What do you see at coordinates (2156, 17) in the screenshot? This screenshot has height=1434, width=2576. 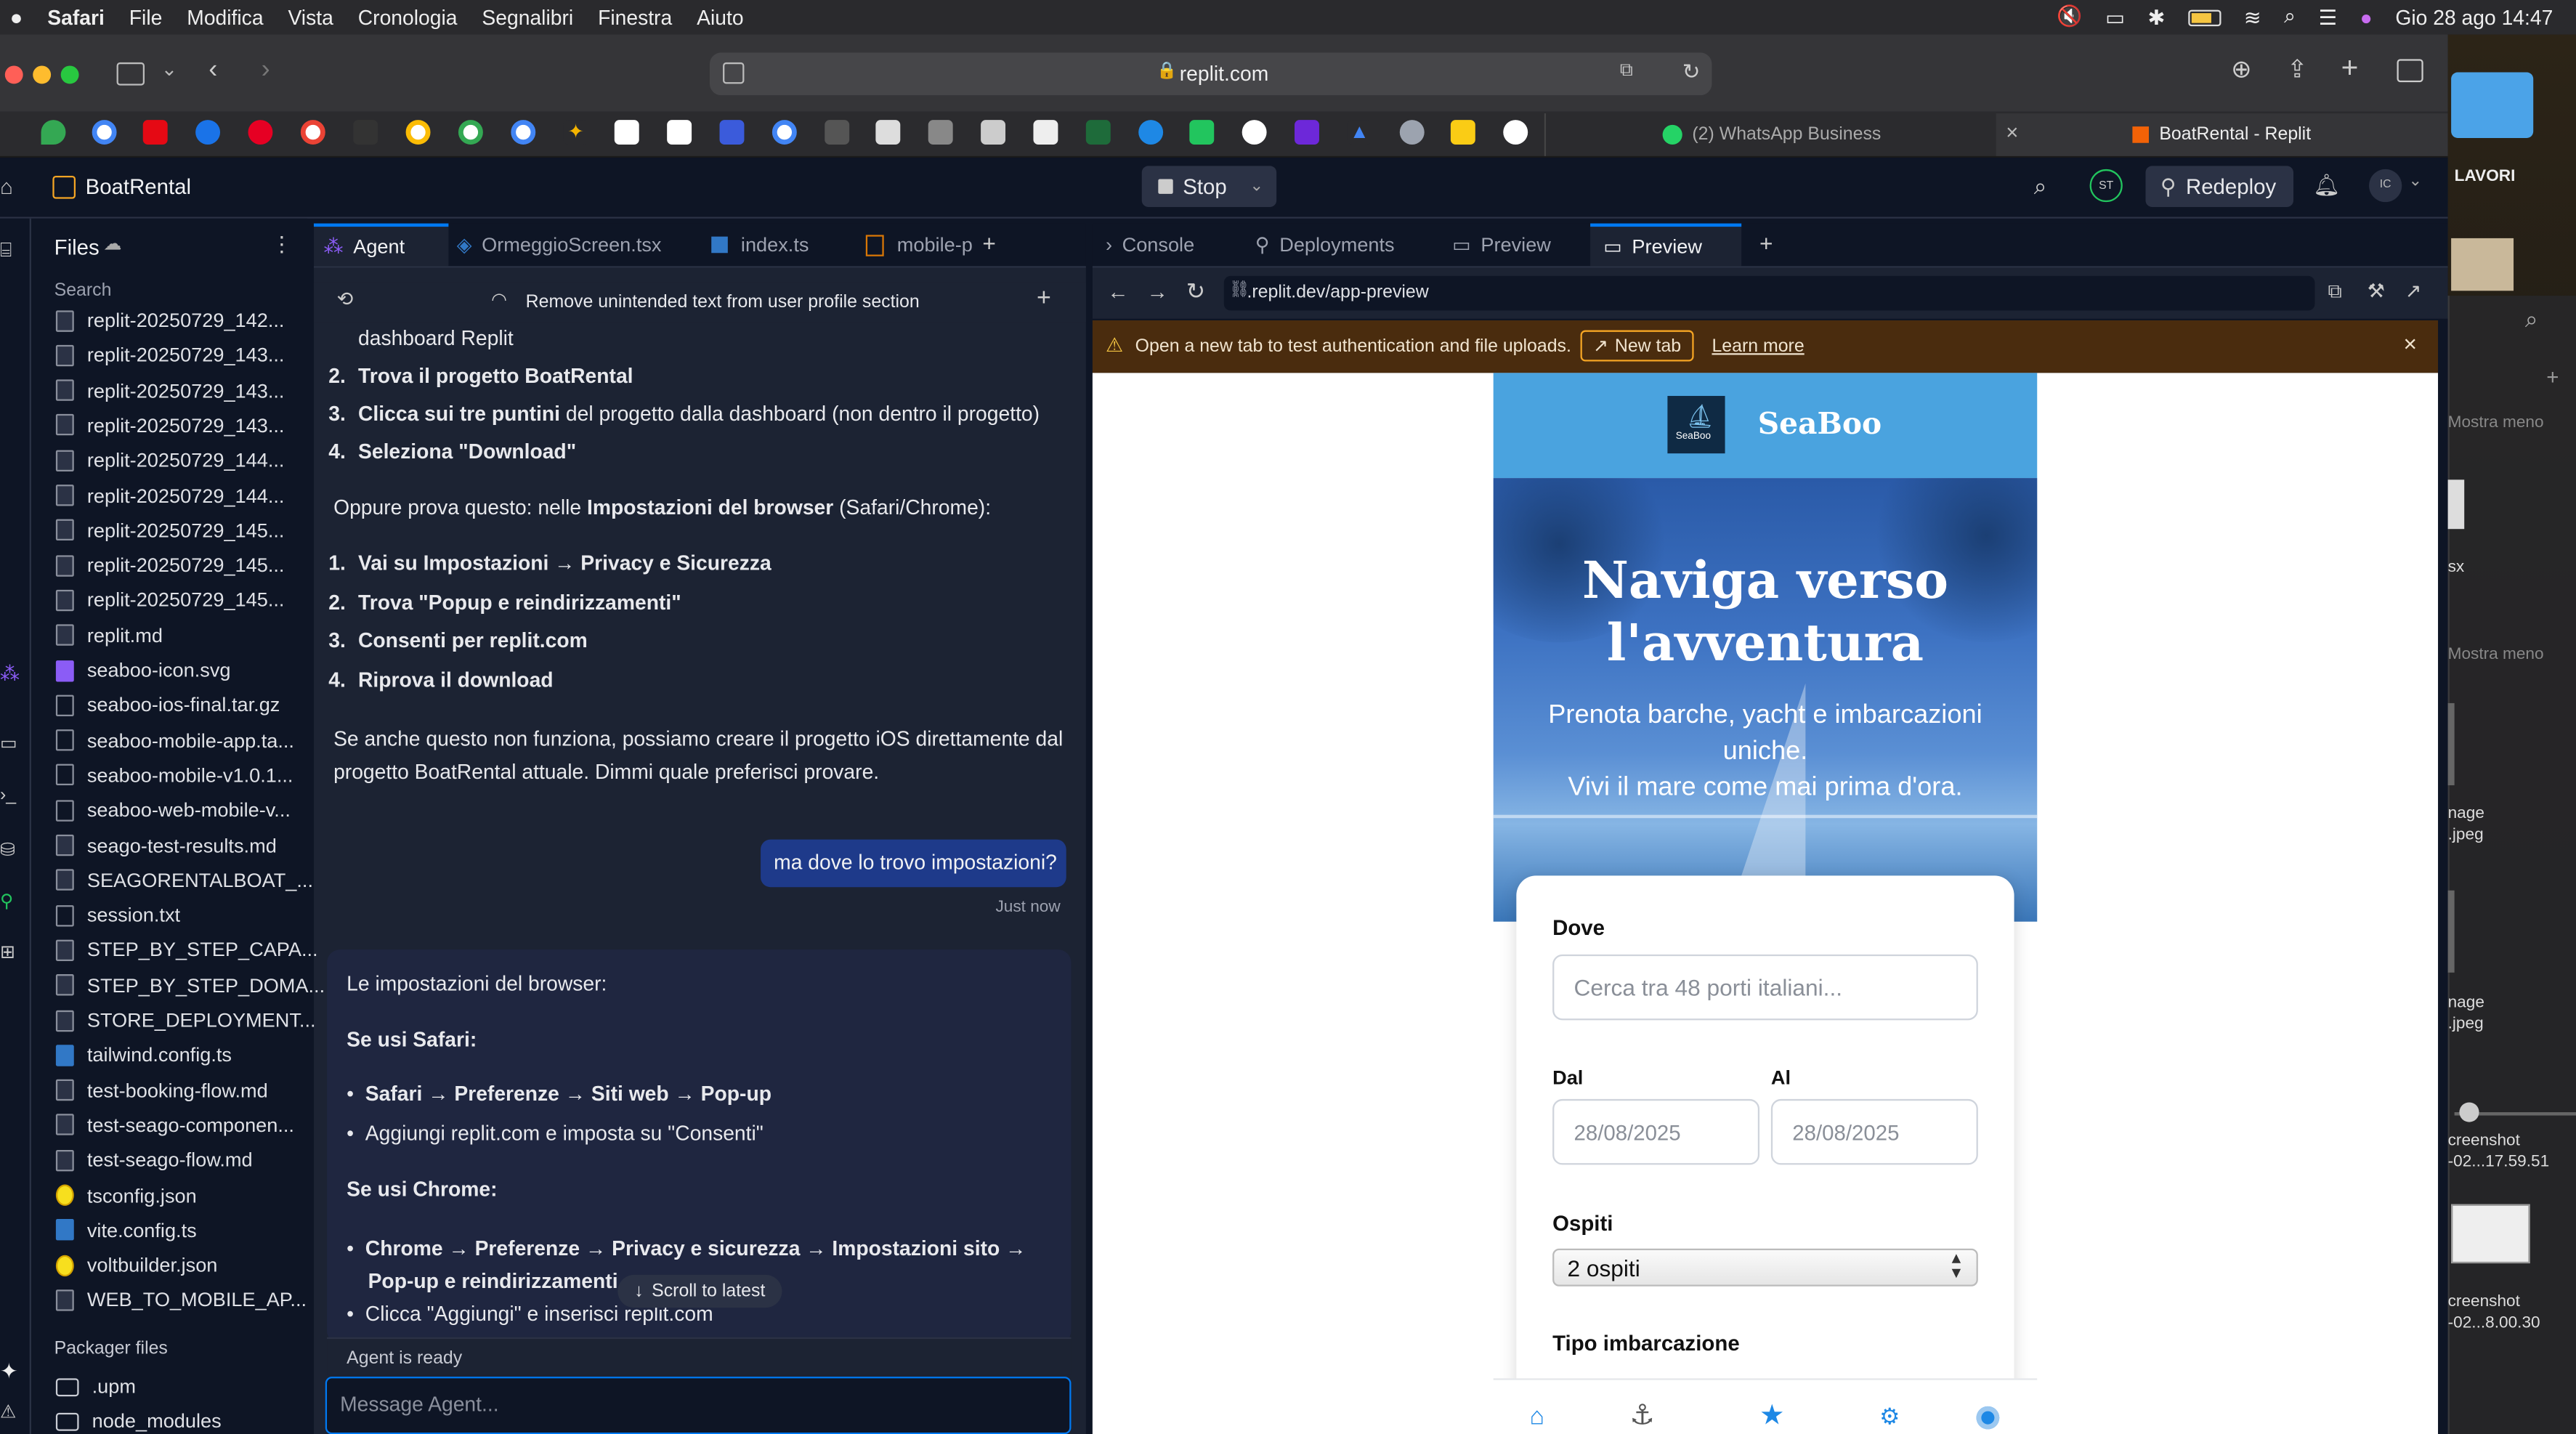 I see `bluetooth-icon: ✱` at bounding box center [2156, 17].